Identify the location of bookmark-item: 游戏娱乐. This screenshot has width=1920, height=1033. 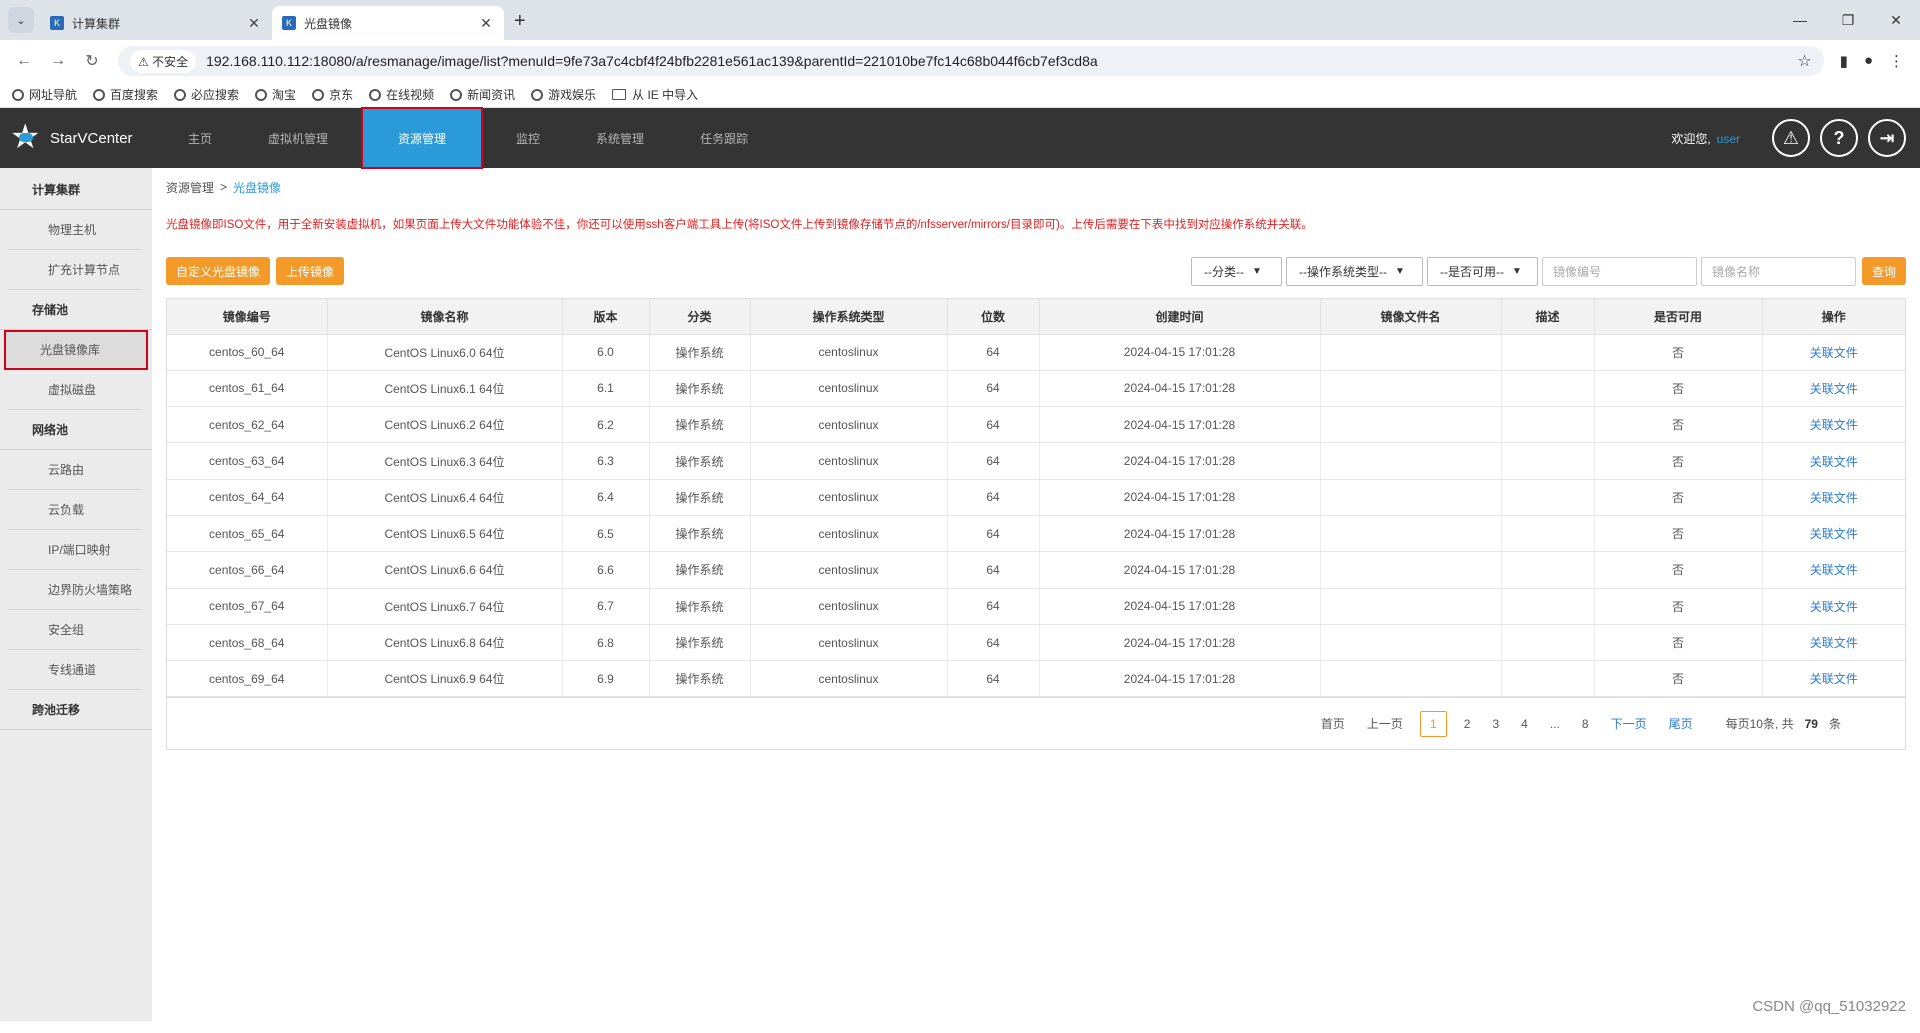
(563, 94).